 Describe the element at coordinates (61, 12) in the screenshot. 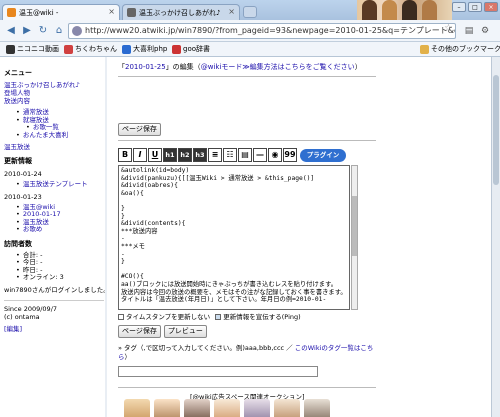

I see `tab-wiki: 温玉@wiki - ×` at that location.